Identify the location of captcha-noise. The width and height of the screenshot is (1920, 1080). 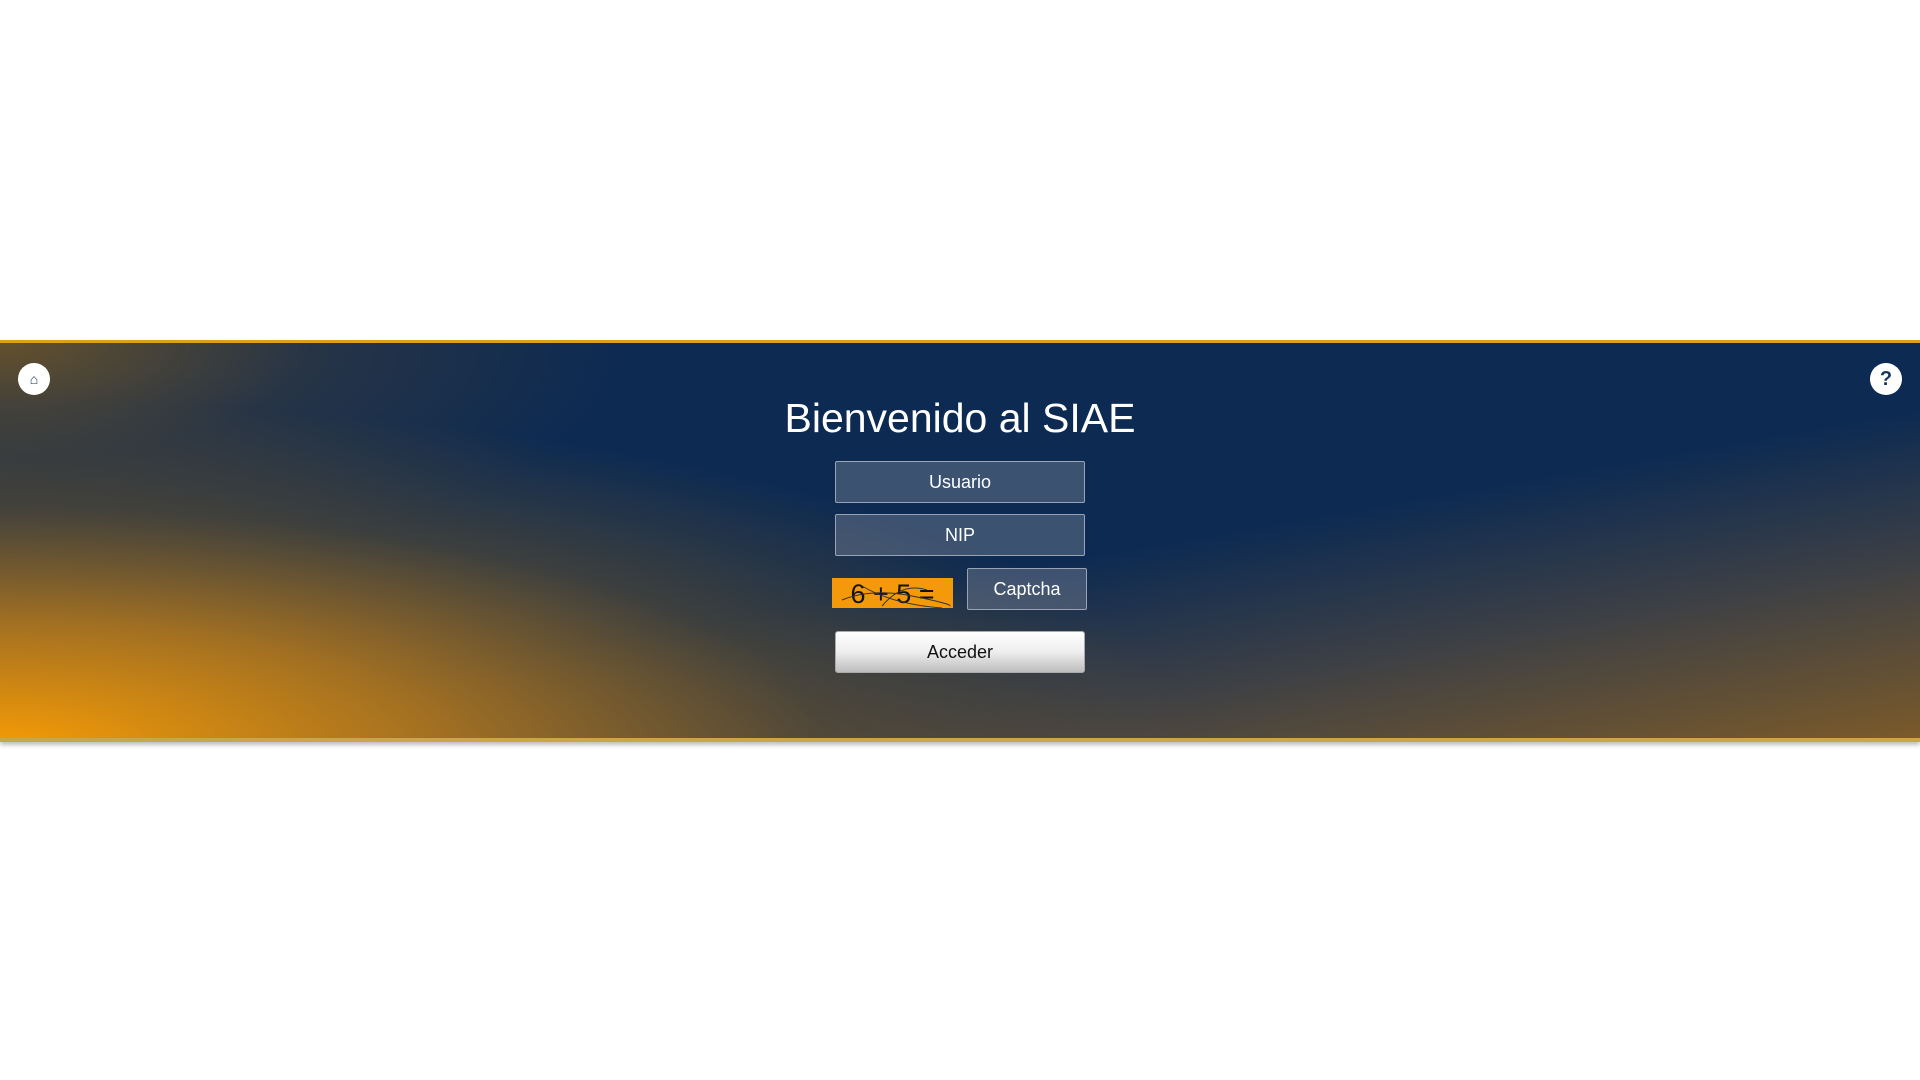
(896, 596).